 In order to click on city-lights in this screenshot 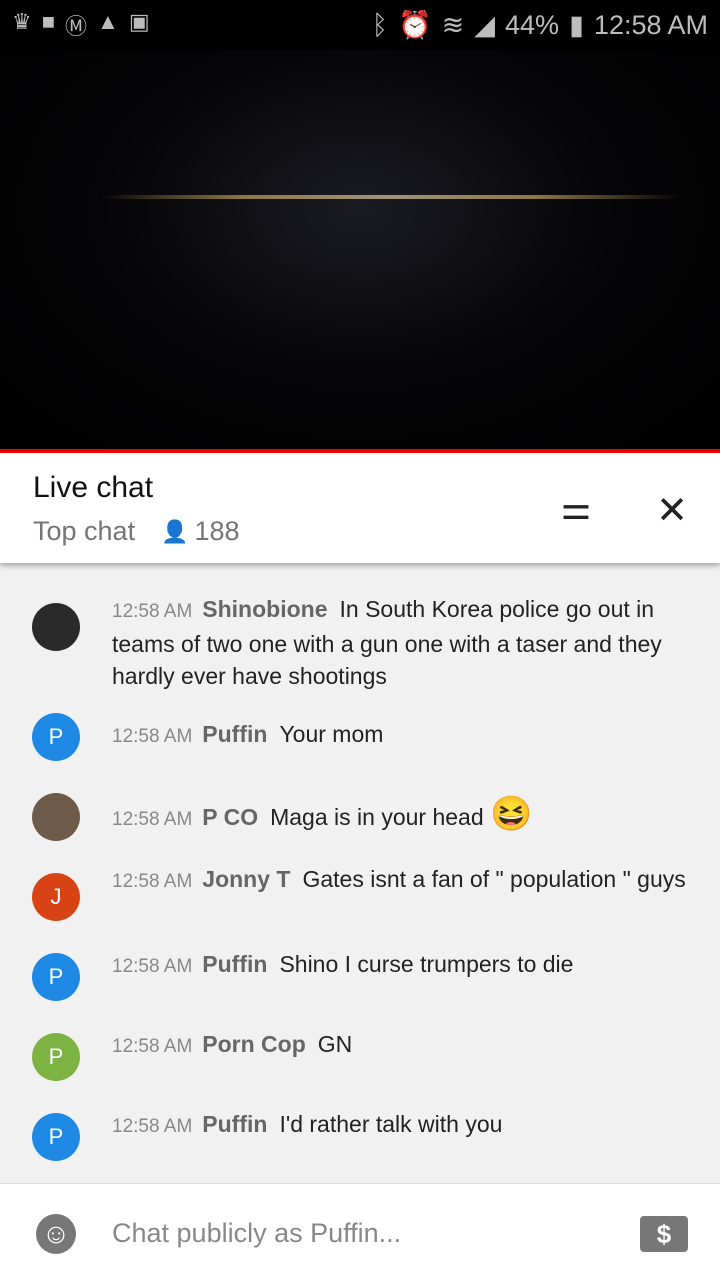, I will do `click(390, 197)`.